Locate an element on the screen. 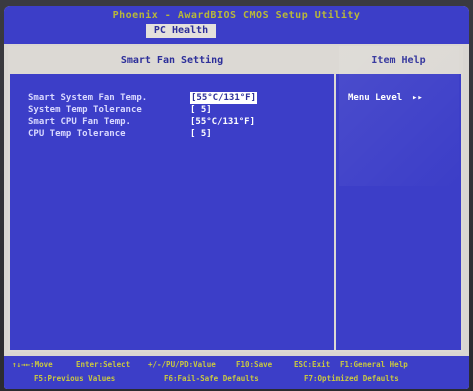 This screenshot has height=391, width=473. setting-row-cpu-temp-tolerance: CPU Temp Tolerance [ 5] is located at coordinates (173, 134).